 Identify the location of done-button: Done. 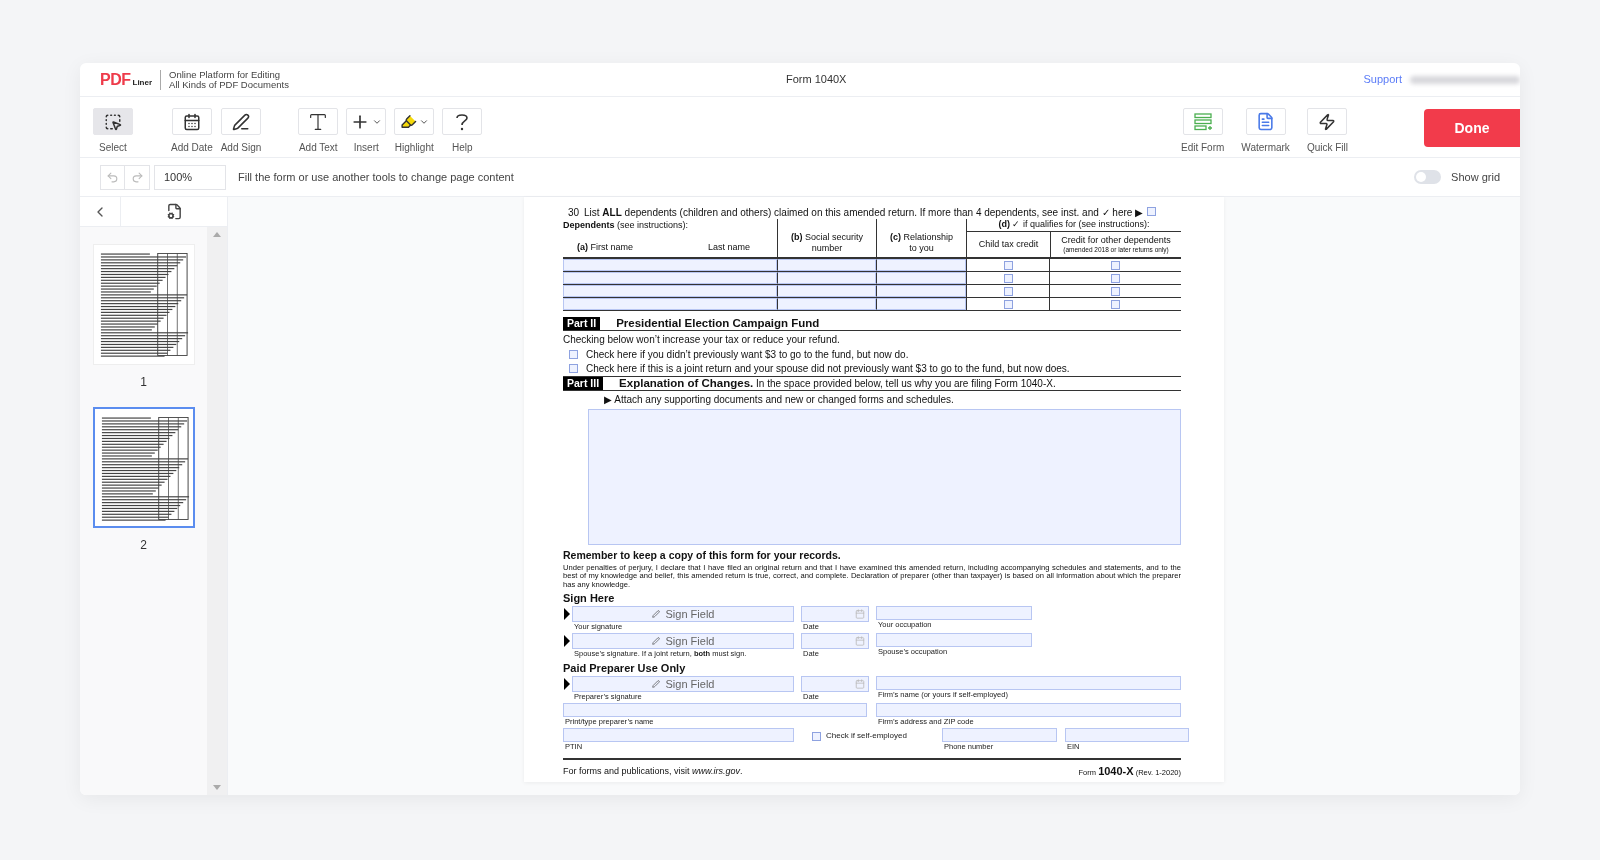
(1472, 128).